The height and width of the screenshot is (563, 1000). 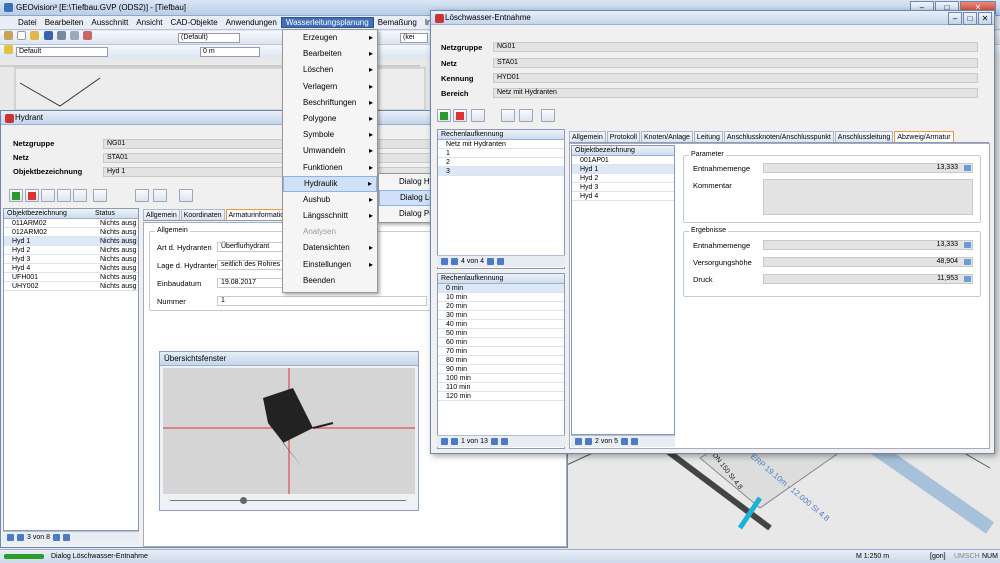 I want to click on layout-button, so click(x=186, y=195).